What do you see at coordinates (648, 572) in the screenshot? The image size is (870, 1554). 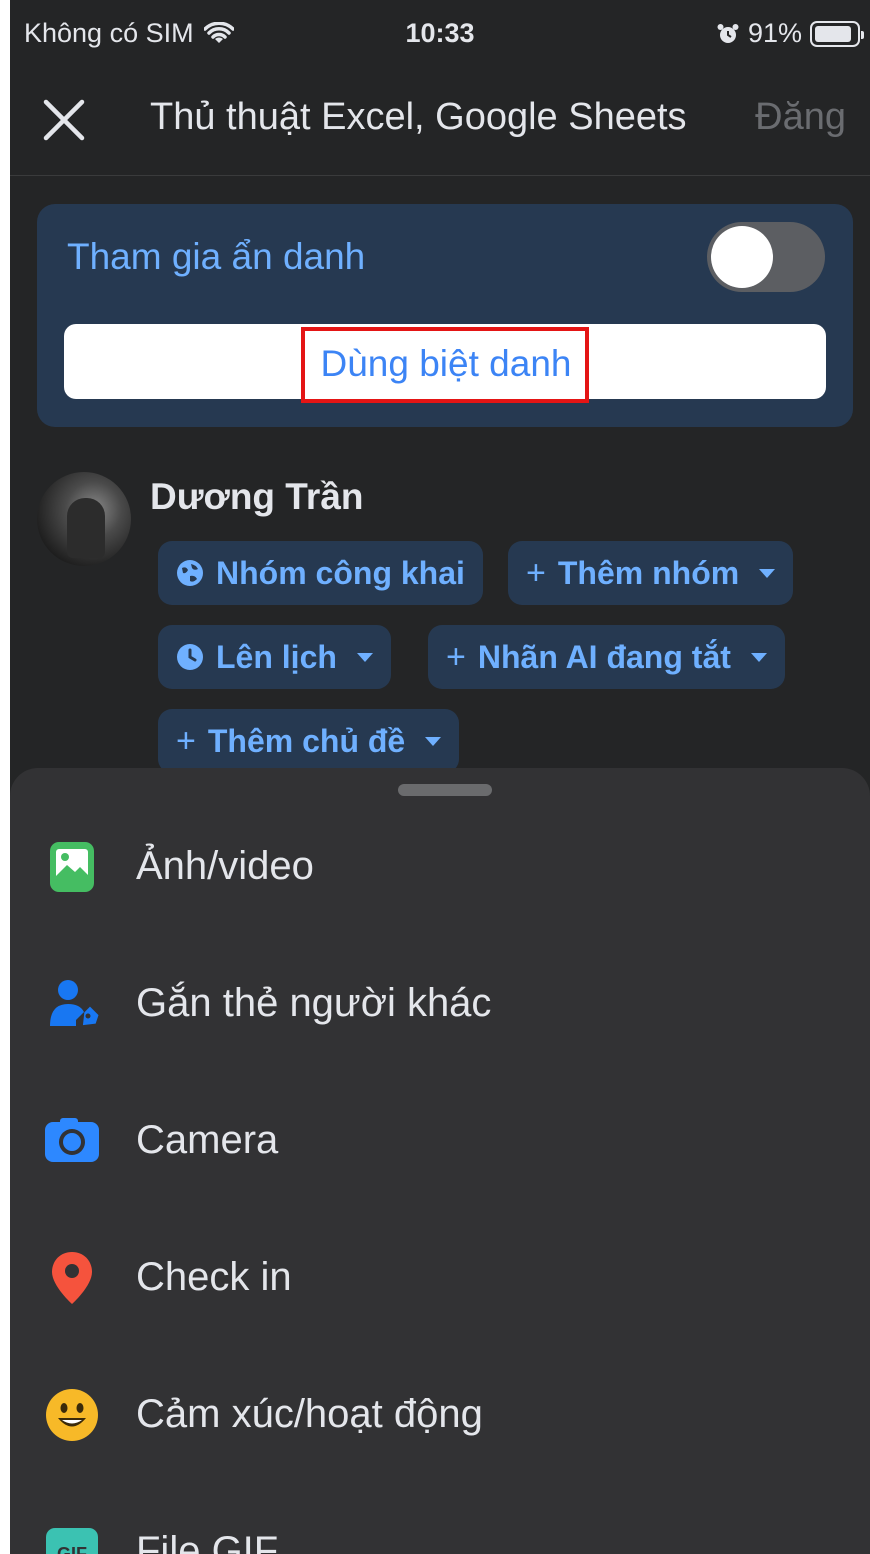 I see `add-group-label: Thêm nhóm` at bounding box center [648, 572].